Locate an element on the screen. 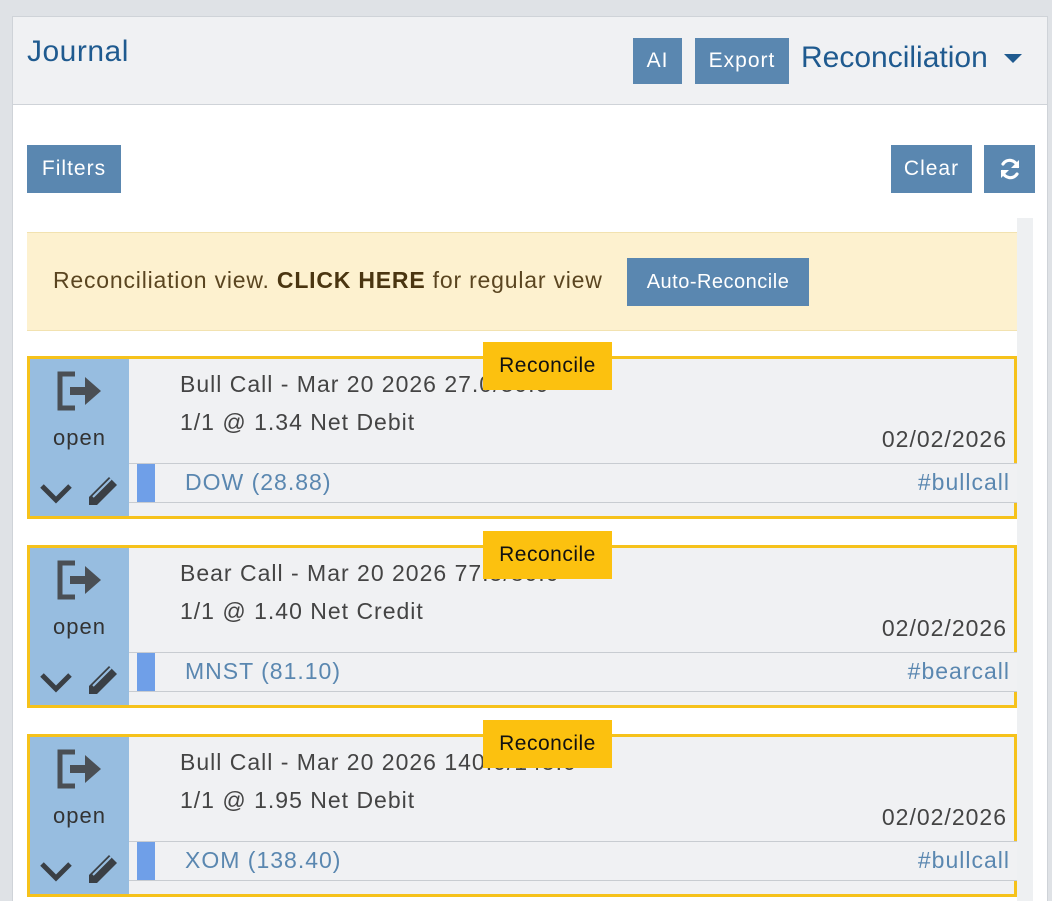  page-title: Journal is located at coordinates (78, 51).